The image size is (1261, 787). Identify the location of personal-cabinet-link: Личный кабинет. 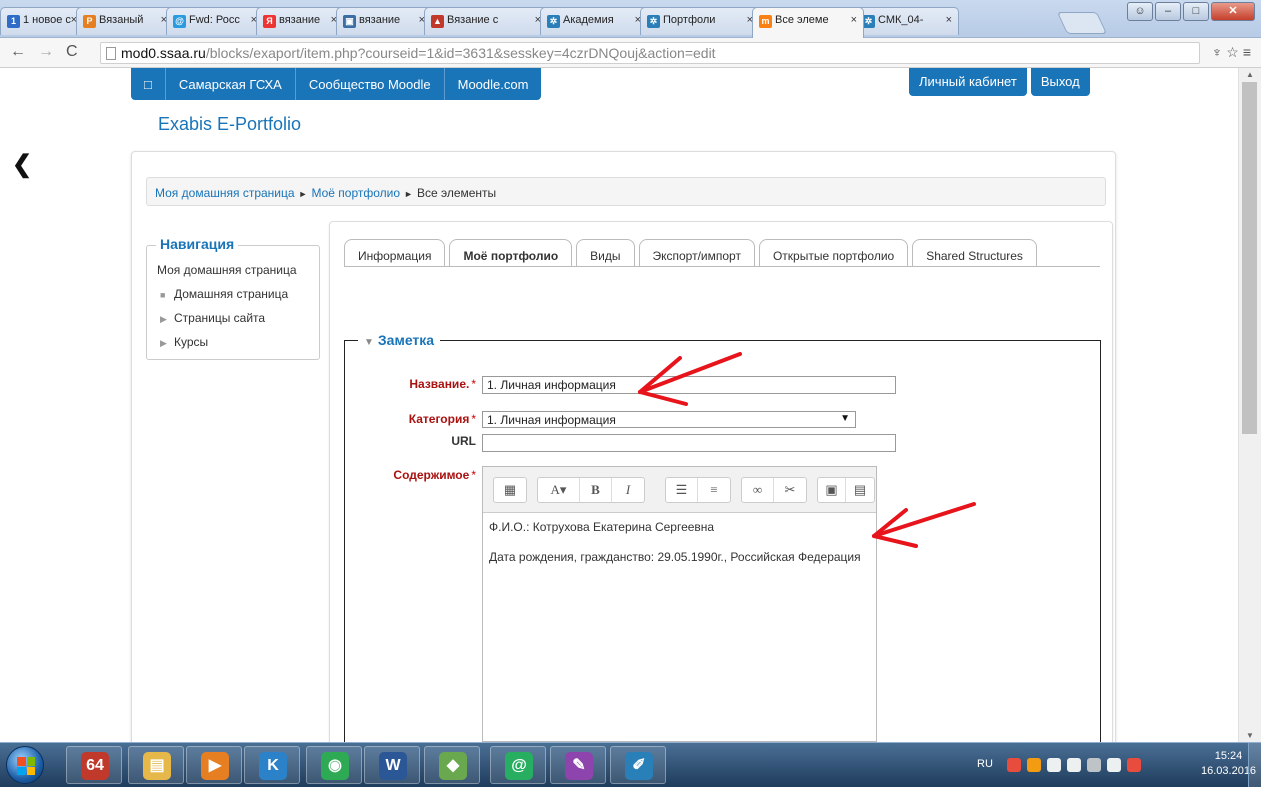
(968, 82).